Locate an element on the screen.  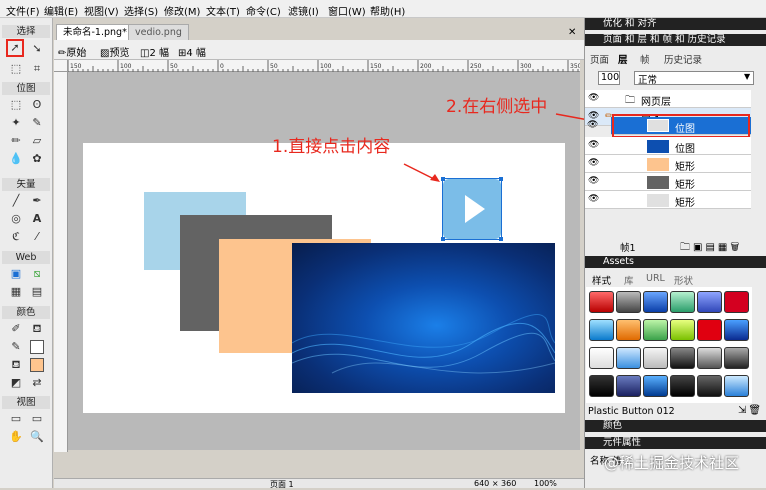
hide-slices-icon: ▦ is located at coordinates (16, 292).